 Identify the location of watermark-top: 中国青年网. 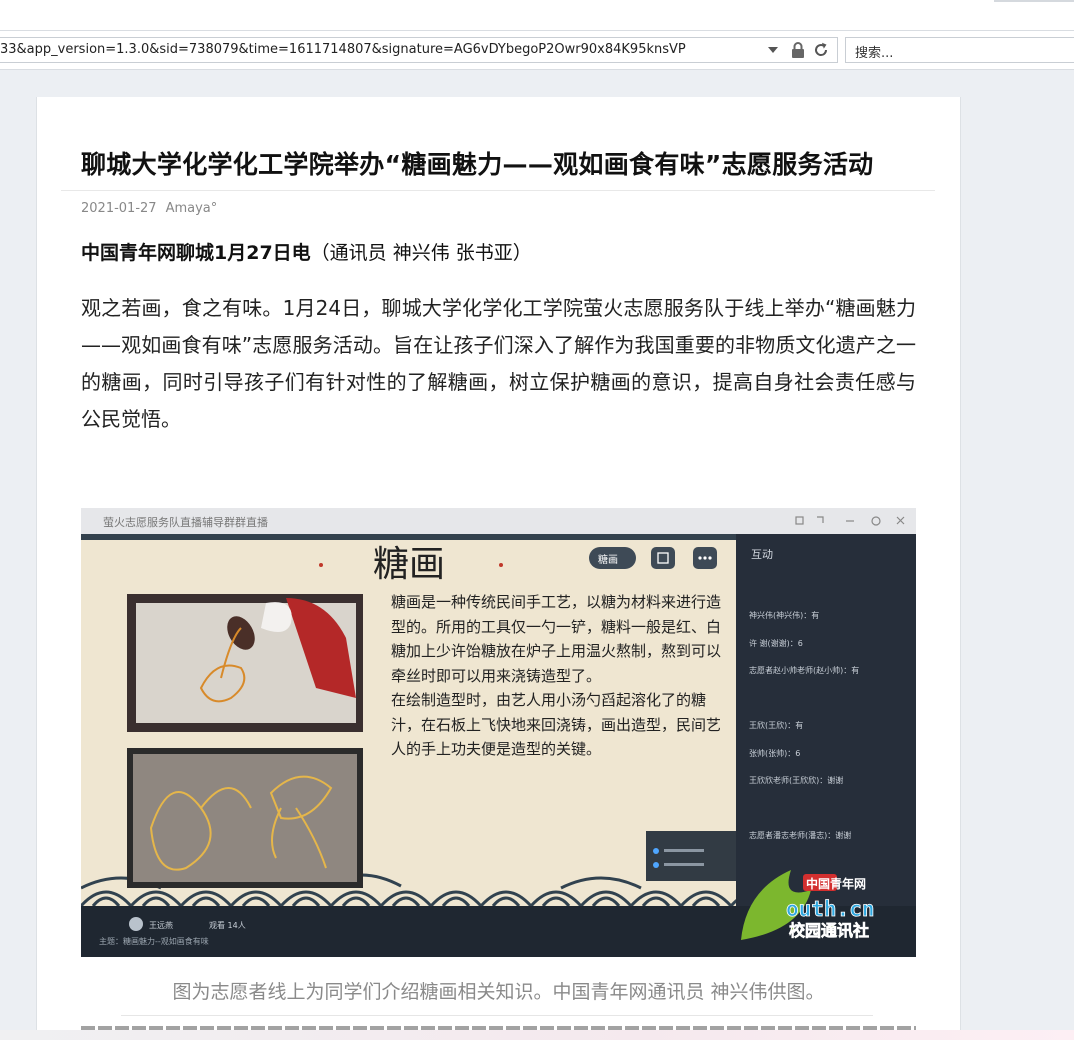
(836, 883).